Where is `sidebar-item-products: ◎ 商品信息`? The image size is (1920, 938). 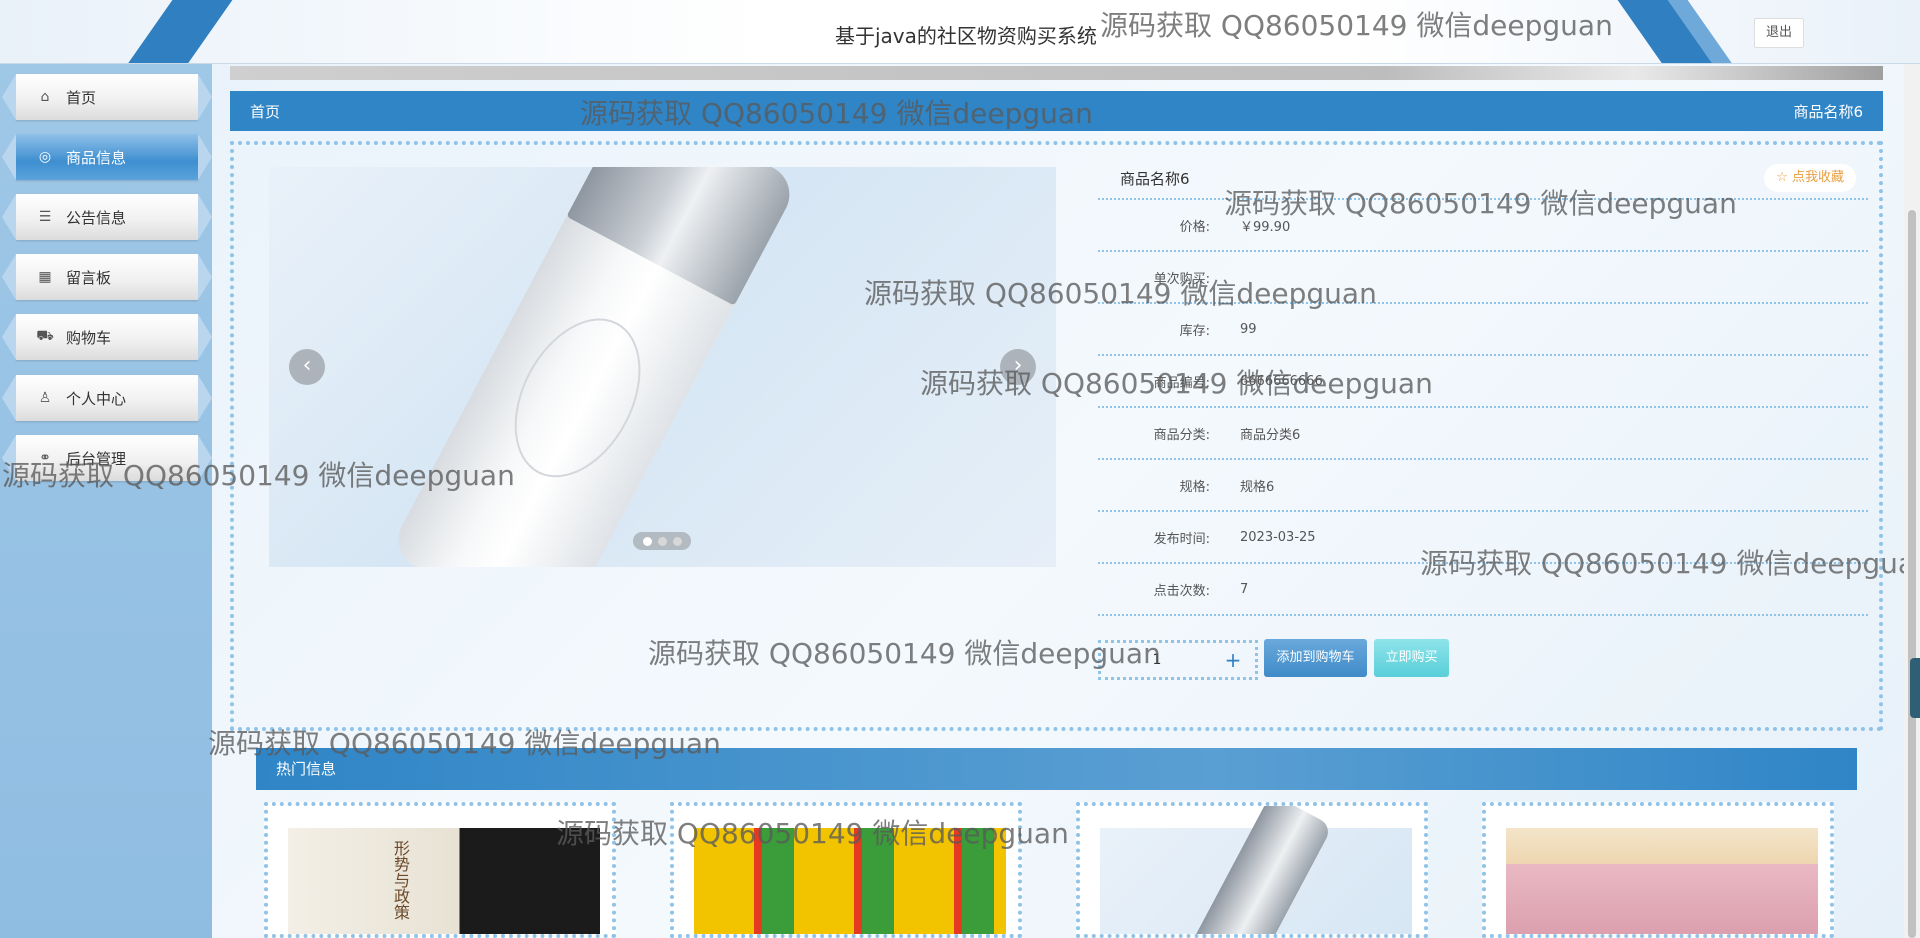 sidebar-item-products: ◎ 商品信息 is located at coordinates (107, 157).